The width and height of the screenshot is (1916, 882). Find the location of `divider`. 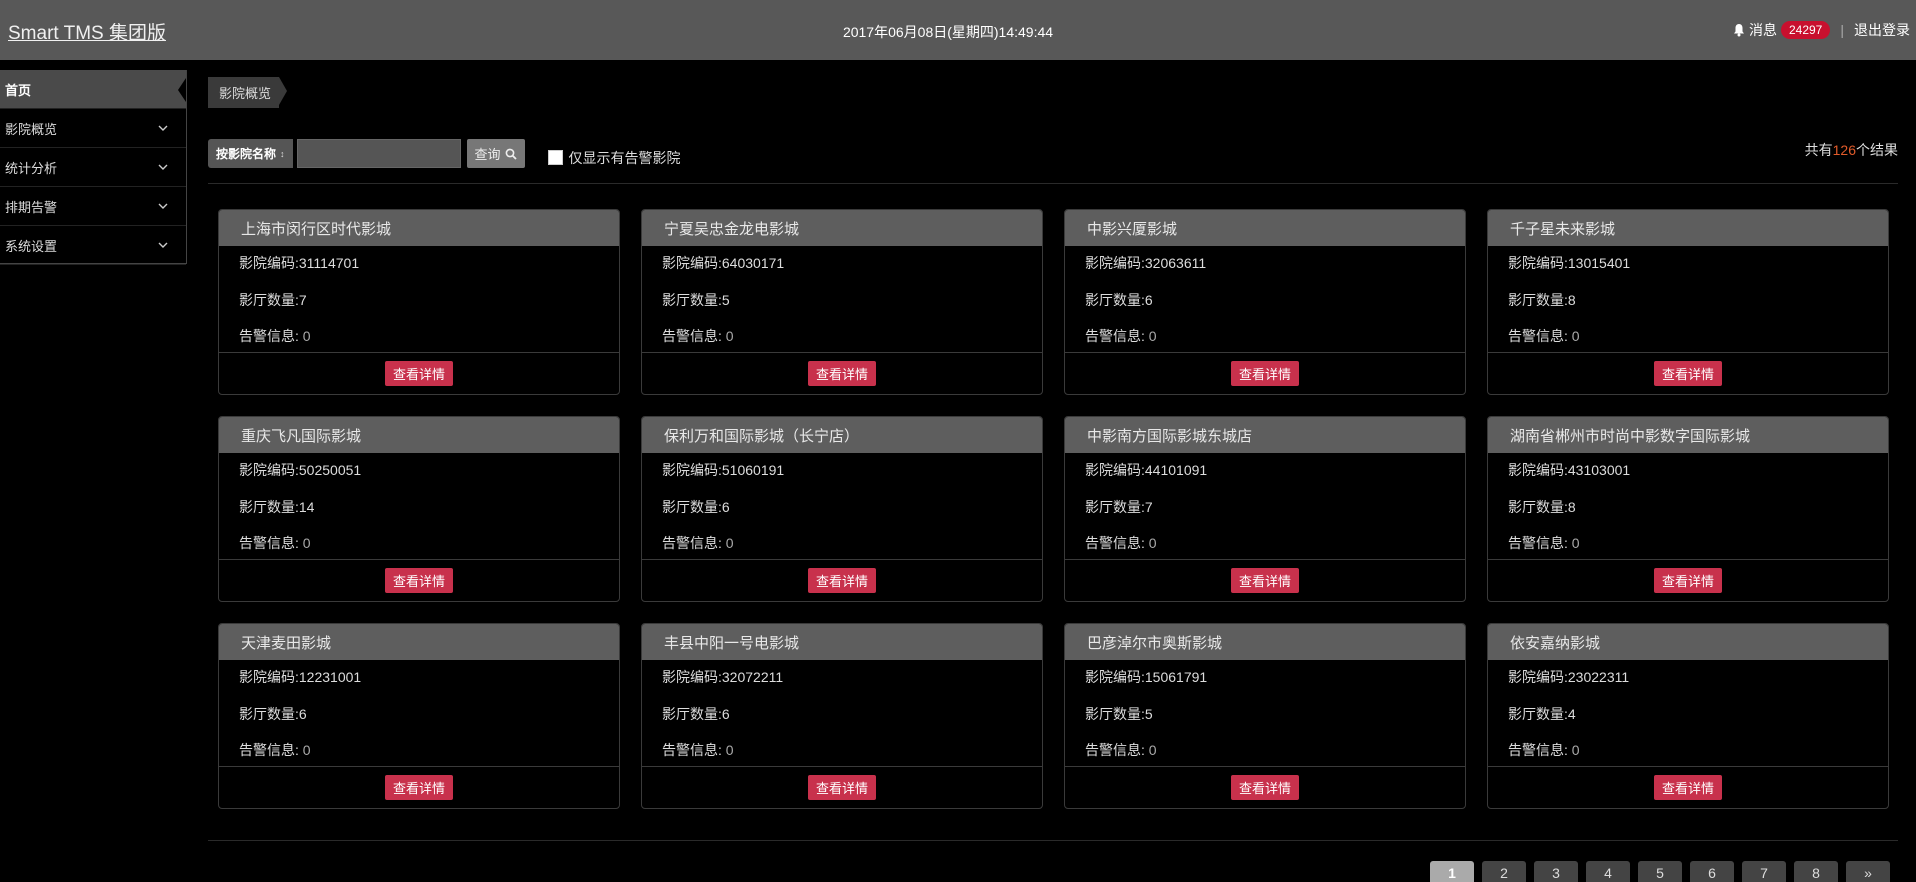

divider is located at coordinates (1053, 840).